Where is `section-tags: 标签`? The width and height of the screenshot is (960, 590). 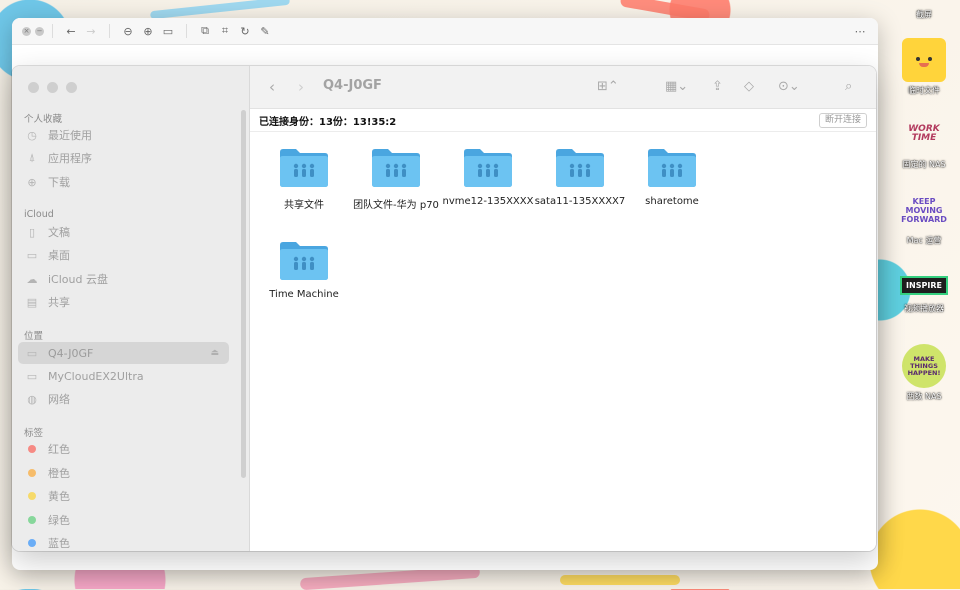
section-tags: 标签 is located at coordinates (34, 433).